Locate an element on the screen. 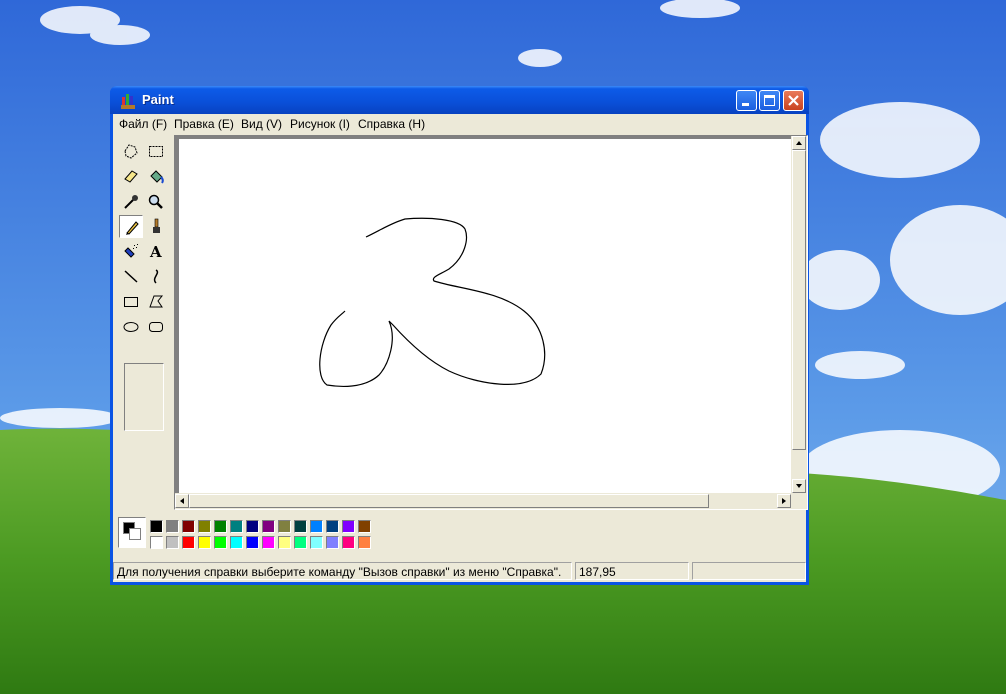 The height and width of the screenshot is (694, 1006). minimize-icon is located at coordinates (745, 104).